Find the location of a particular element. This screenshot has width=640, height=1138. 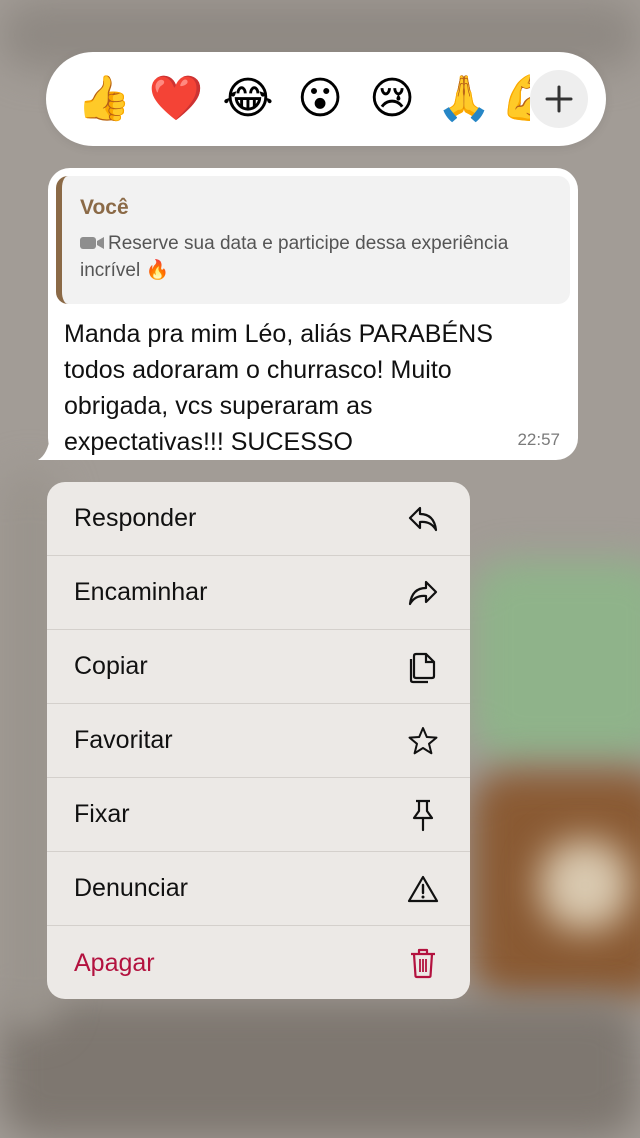

menu-item-favorite: Favoritar is located at coordinates (258, 741).